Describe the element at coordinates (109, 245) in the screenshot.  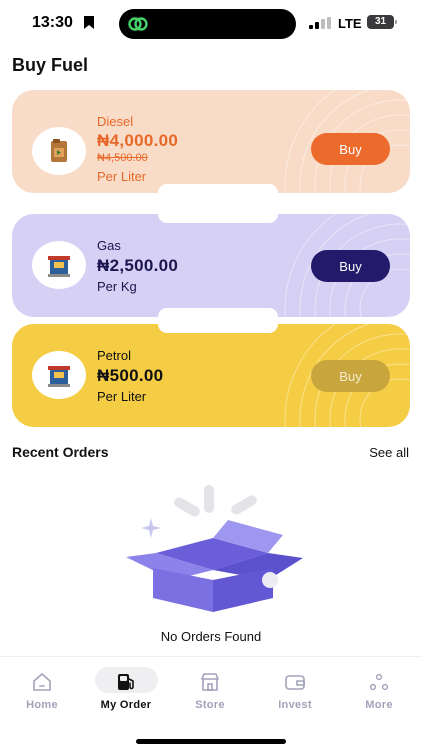
I see `product-name: Gas` at that location.